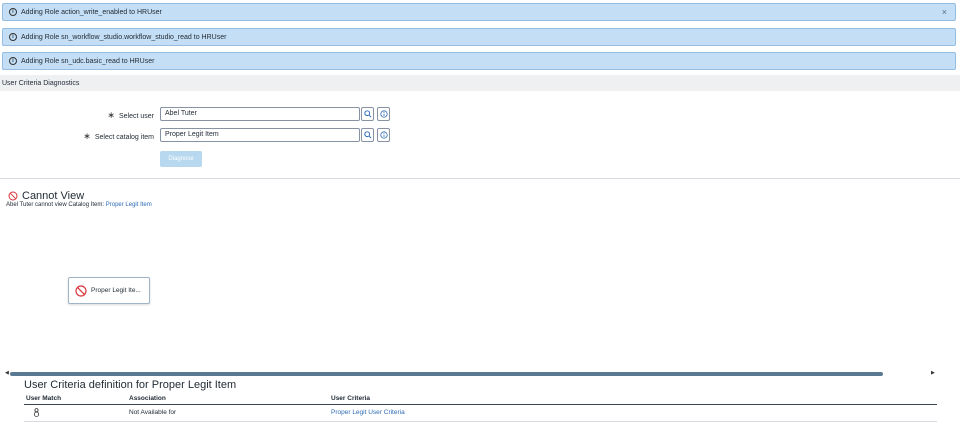 This screenshot has width=960, height=425. I want to click on user-match-icon, so click(36, 413).